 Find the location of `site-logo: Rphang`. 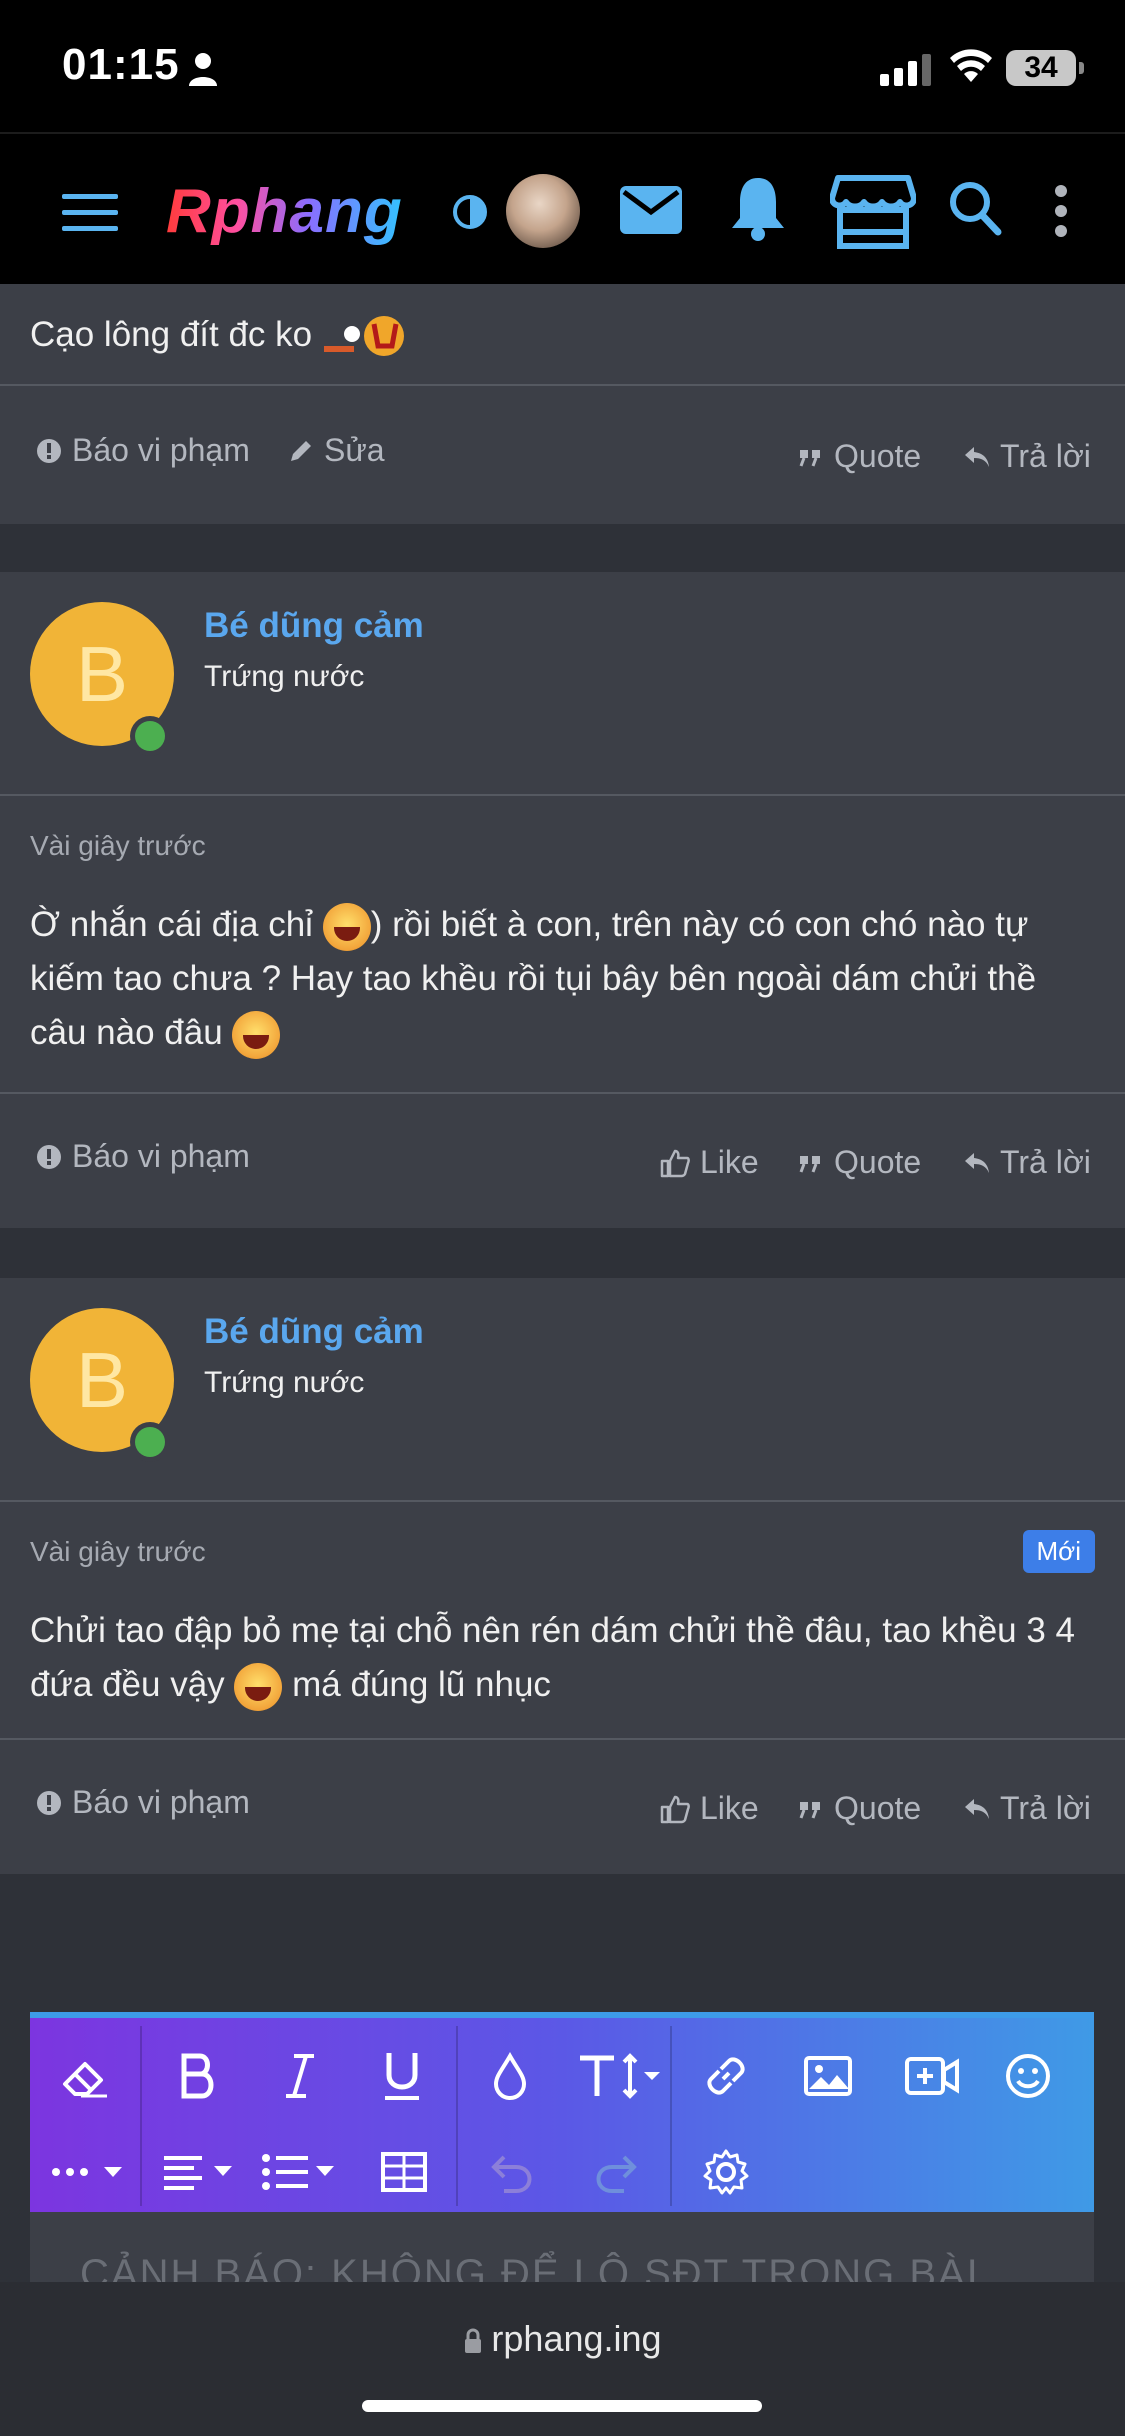

site-logo: Rphang is located at coordinates (284, 211).